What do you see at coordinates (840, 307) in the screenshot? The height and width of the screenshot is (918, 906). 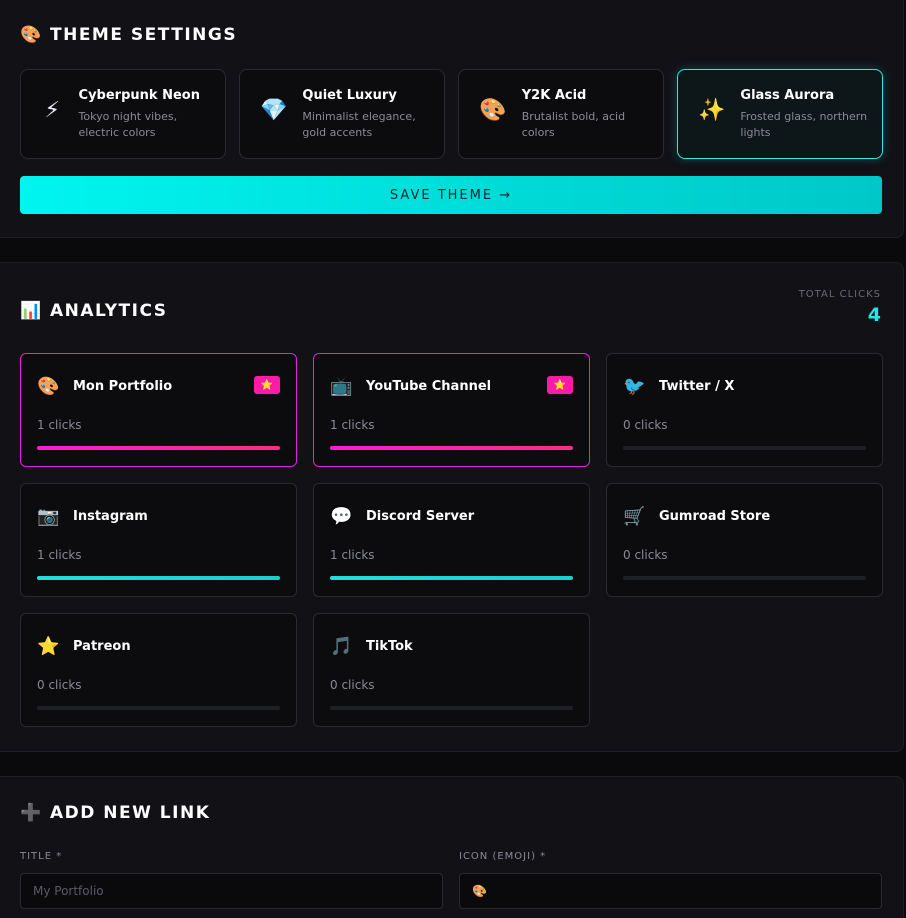 I see `total-clicks: TOTAL CLICKS 4` at bounding box center [840, 307].